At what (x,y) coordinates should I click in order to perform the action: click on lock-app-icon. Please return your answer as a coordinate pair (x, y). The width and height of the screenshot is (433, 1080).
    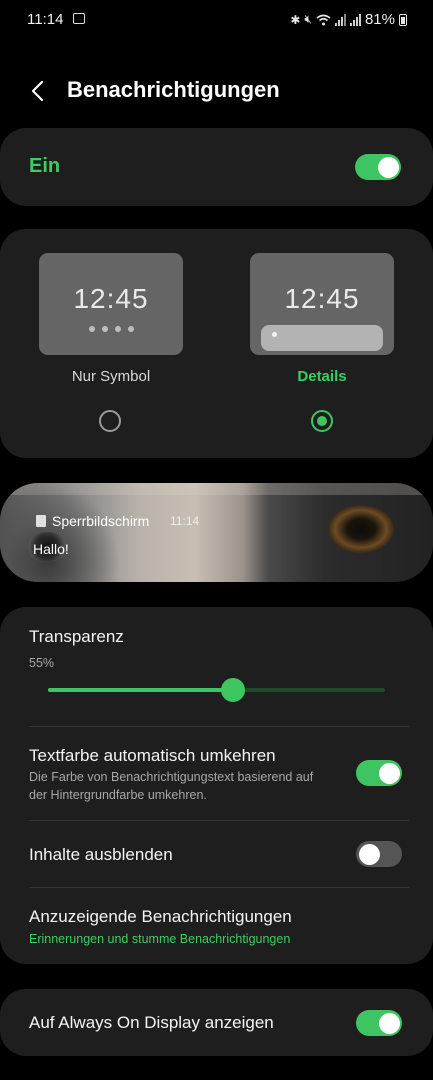
    Looking at the image, I should click on (41, 521).